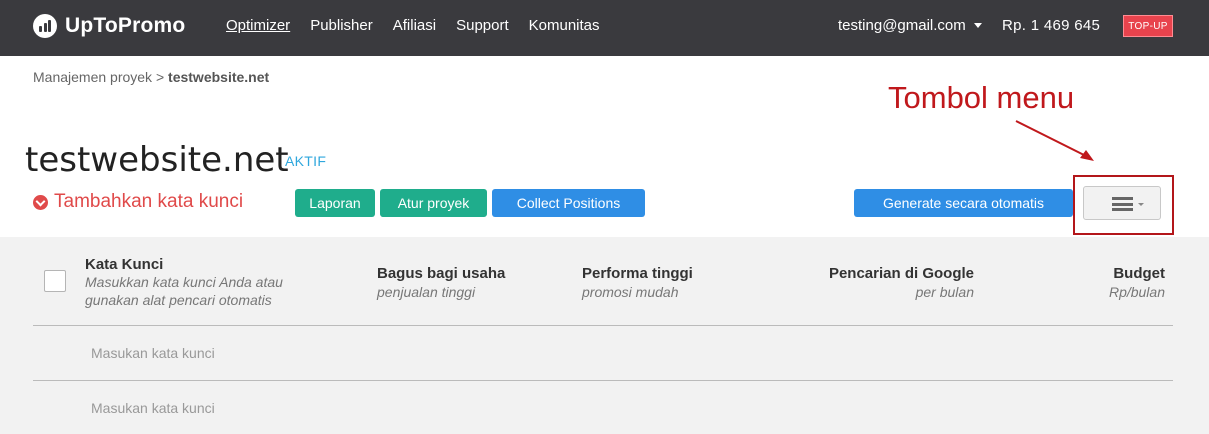  What do you see at coordinates (902, 25) in the screenshot?
I see `account-email: testing@gmail.com` at bounding box center [902, 25].